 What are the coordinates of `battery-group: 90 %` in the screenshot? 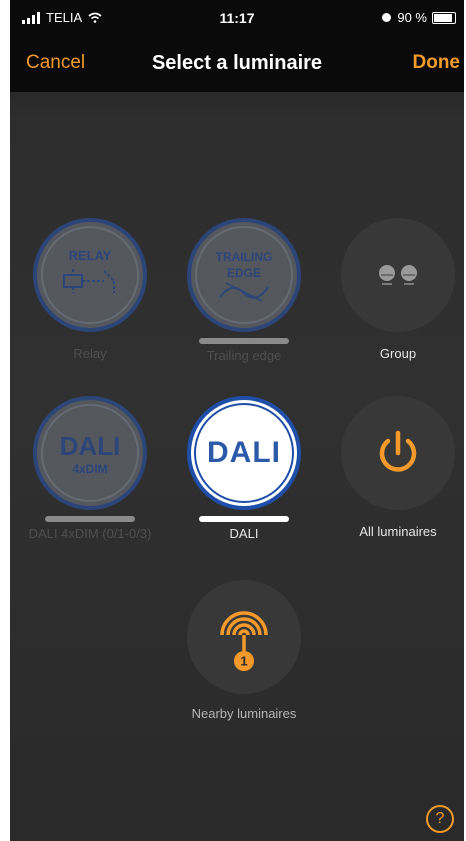 It's located at (418, 17).